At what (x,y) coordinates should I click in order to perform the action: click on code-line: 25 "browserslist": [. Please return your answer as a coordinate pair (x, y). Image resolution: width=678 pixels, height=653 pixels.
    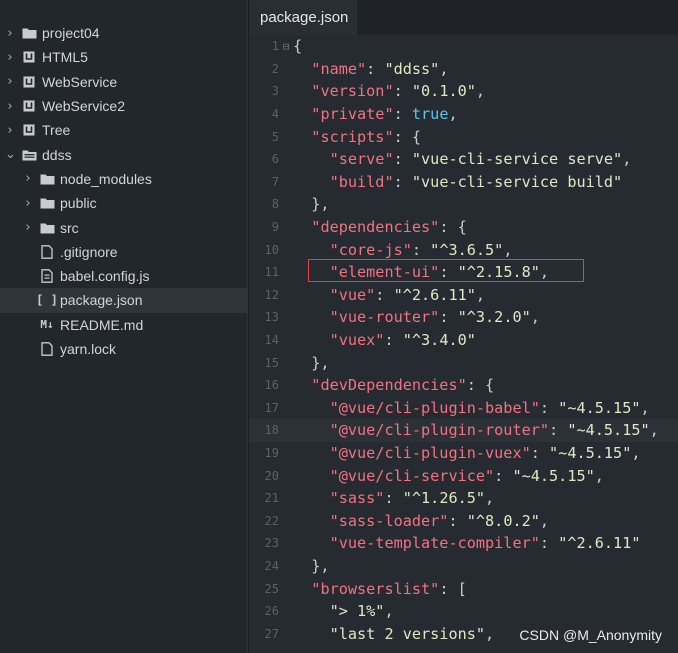
    Looking at the image, I should click on (463, 588).